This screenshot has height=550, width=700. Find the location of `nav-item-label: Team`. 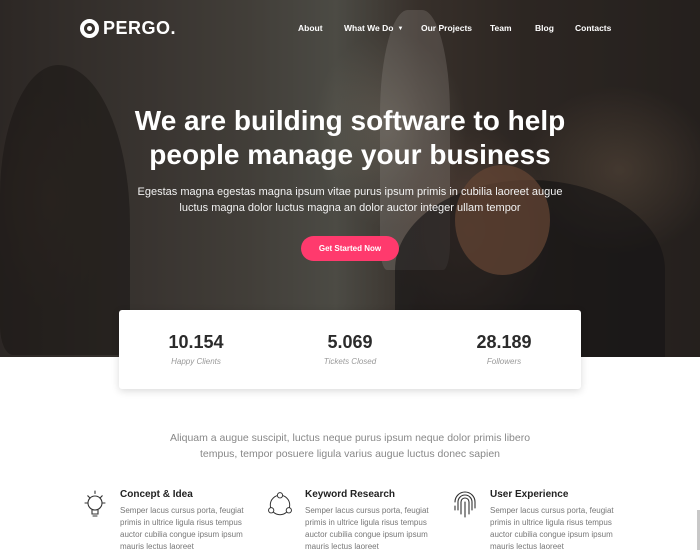

nav-item-label: Team is located at coordinates (501, 28).